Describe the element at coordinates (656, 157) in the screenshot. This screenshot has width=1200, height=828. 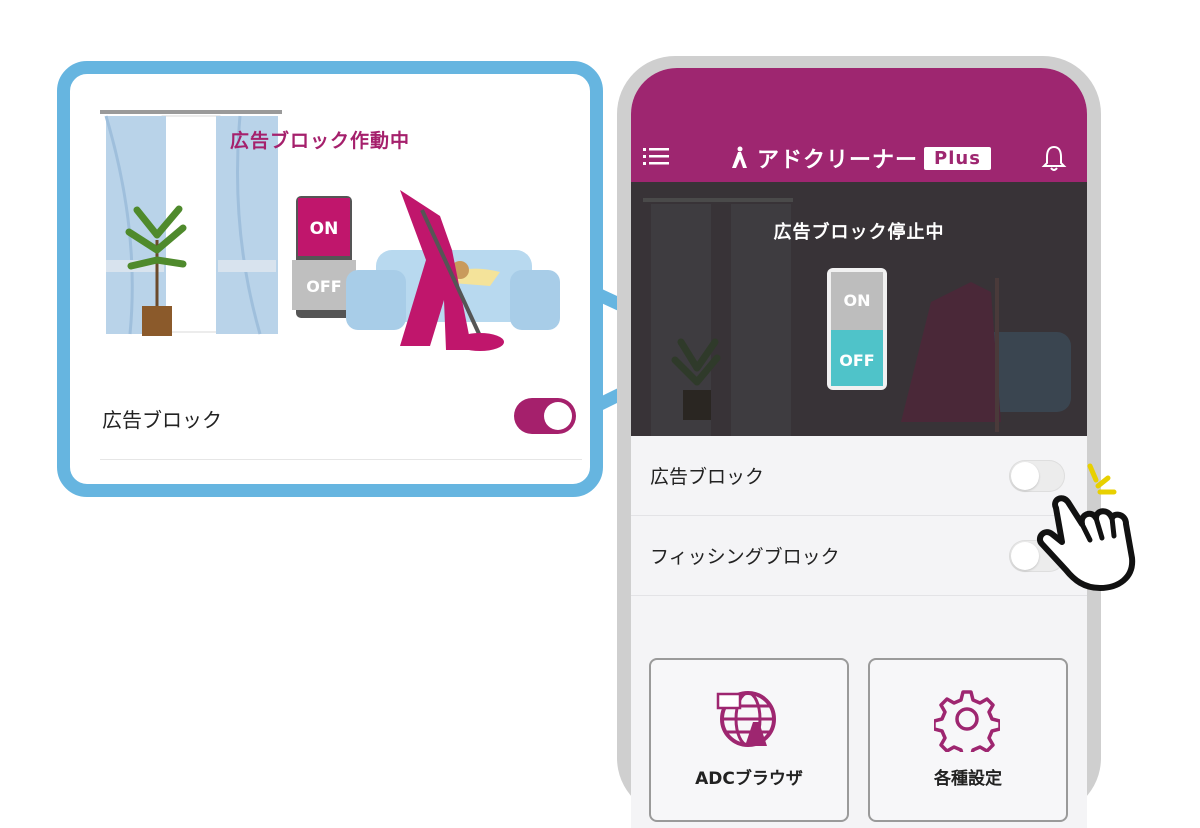
I see `menu-icon` at that location.